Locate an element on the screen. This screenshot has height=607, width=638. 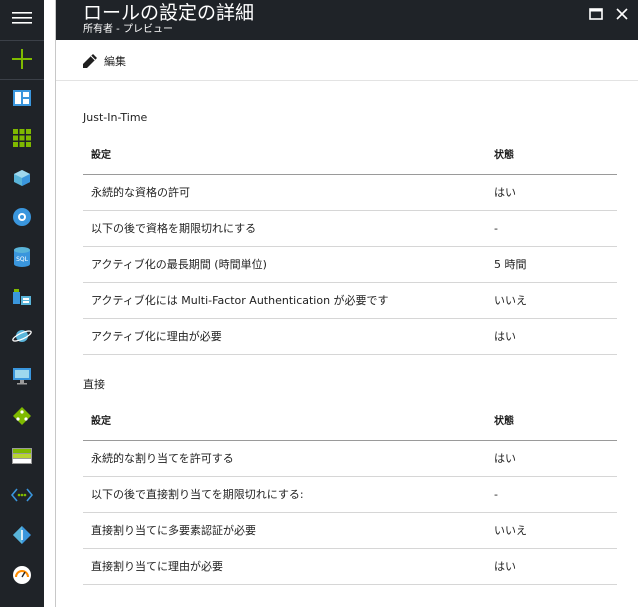
setting-name: アクティブ化の最長期間 (時間単位) is located at coordinates (179, 264).